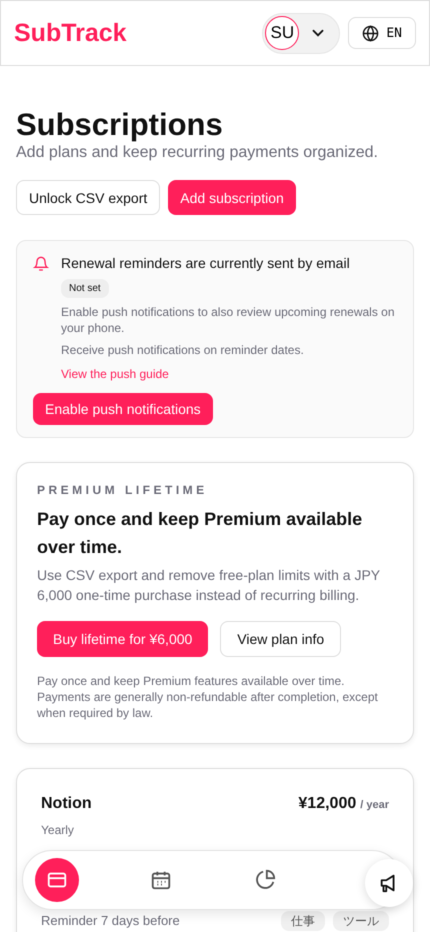  I want to click on premium-eyebrow: PREMIUM LIFETIME, so click(123, 490).